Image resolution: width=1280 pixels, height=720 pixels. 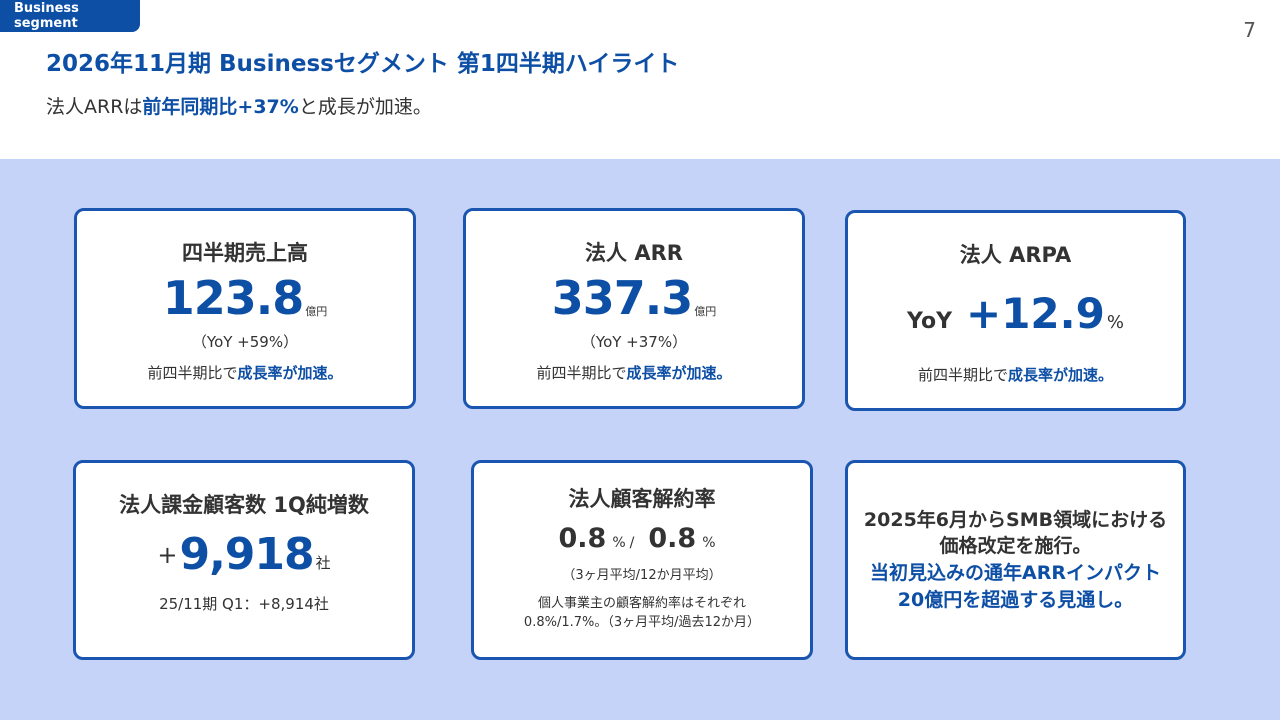 What do you see at coordinates (245, 298) in the screenshot?
I see `revenue-value-row: 123.8 億円` at bounding box center [245, 298].